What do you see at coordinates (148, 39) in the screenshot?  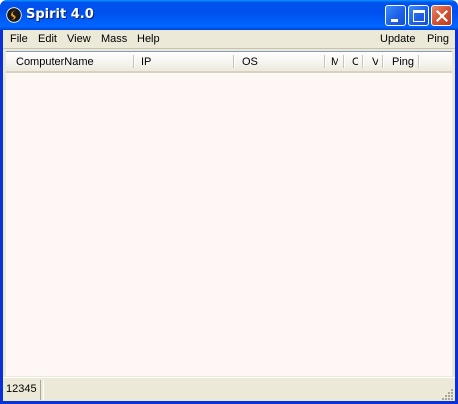 I see `menu-help: Help` at bounding box center [148, 39].